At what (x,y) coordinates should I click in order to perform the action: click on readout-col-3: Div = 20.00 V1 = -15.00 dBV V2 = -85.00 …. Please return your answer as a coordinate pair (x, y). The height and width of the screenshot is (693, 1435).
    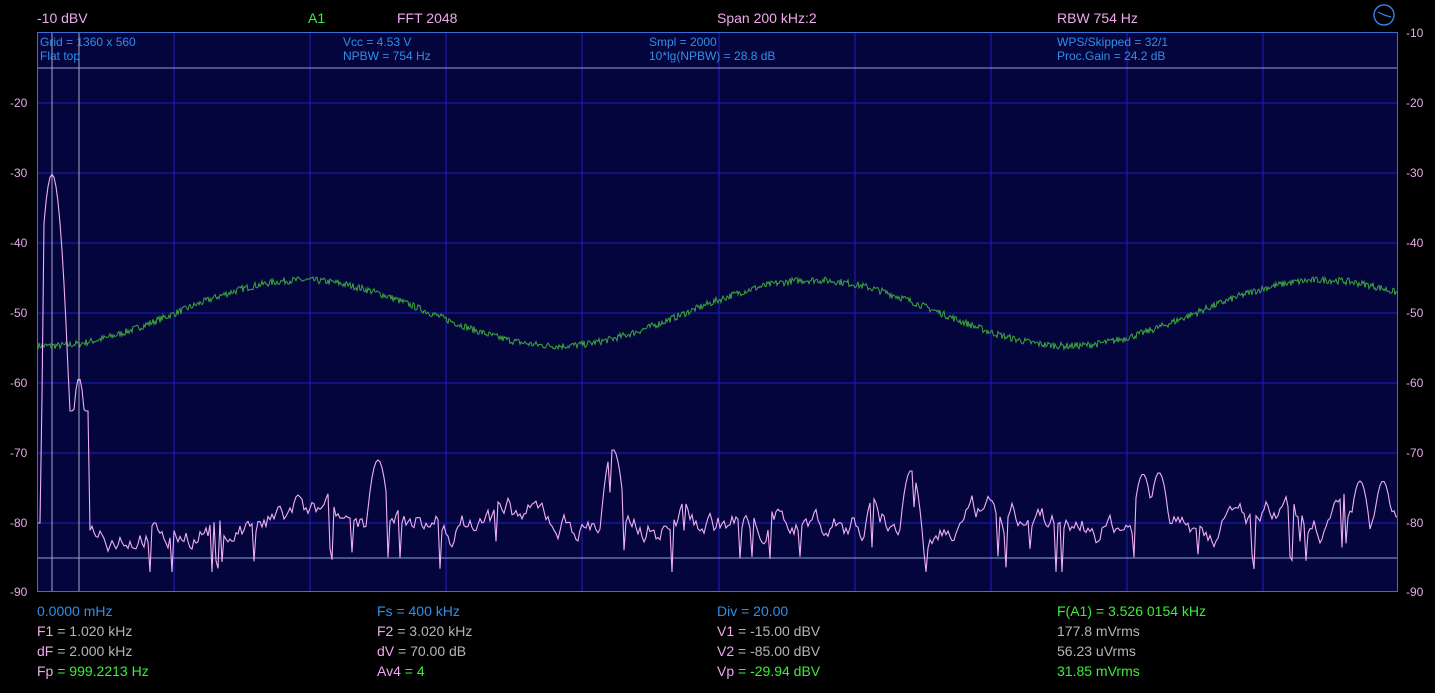
    Looking at the image, I should click on (768, 641).